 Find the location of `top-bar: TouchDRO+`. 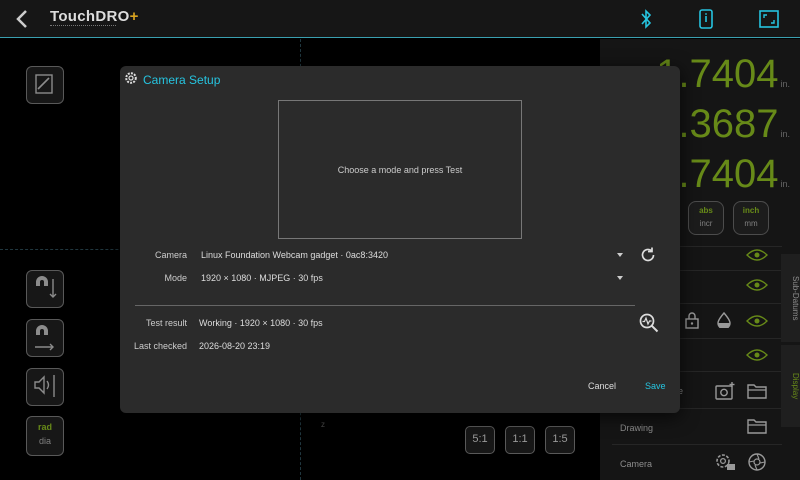

top-bar: TouchDRO+ is located at coordinates (400, 19).